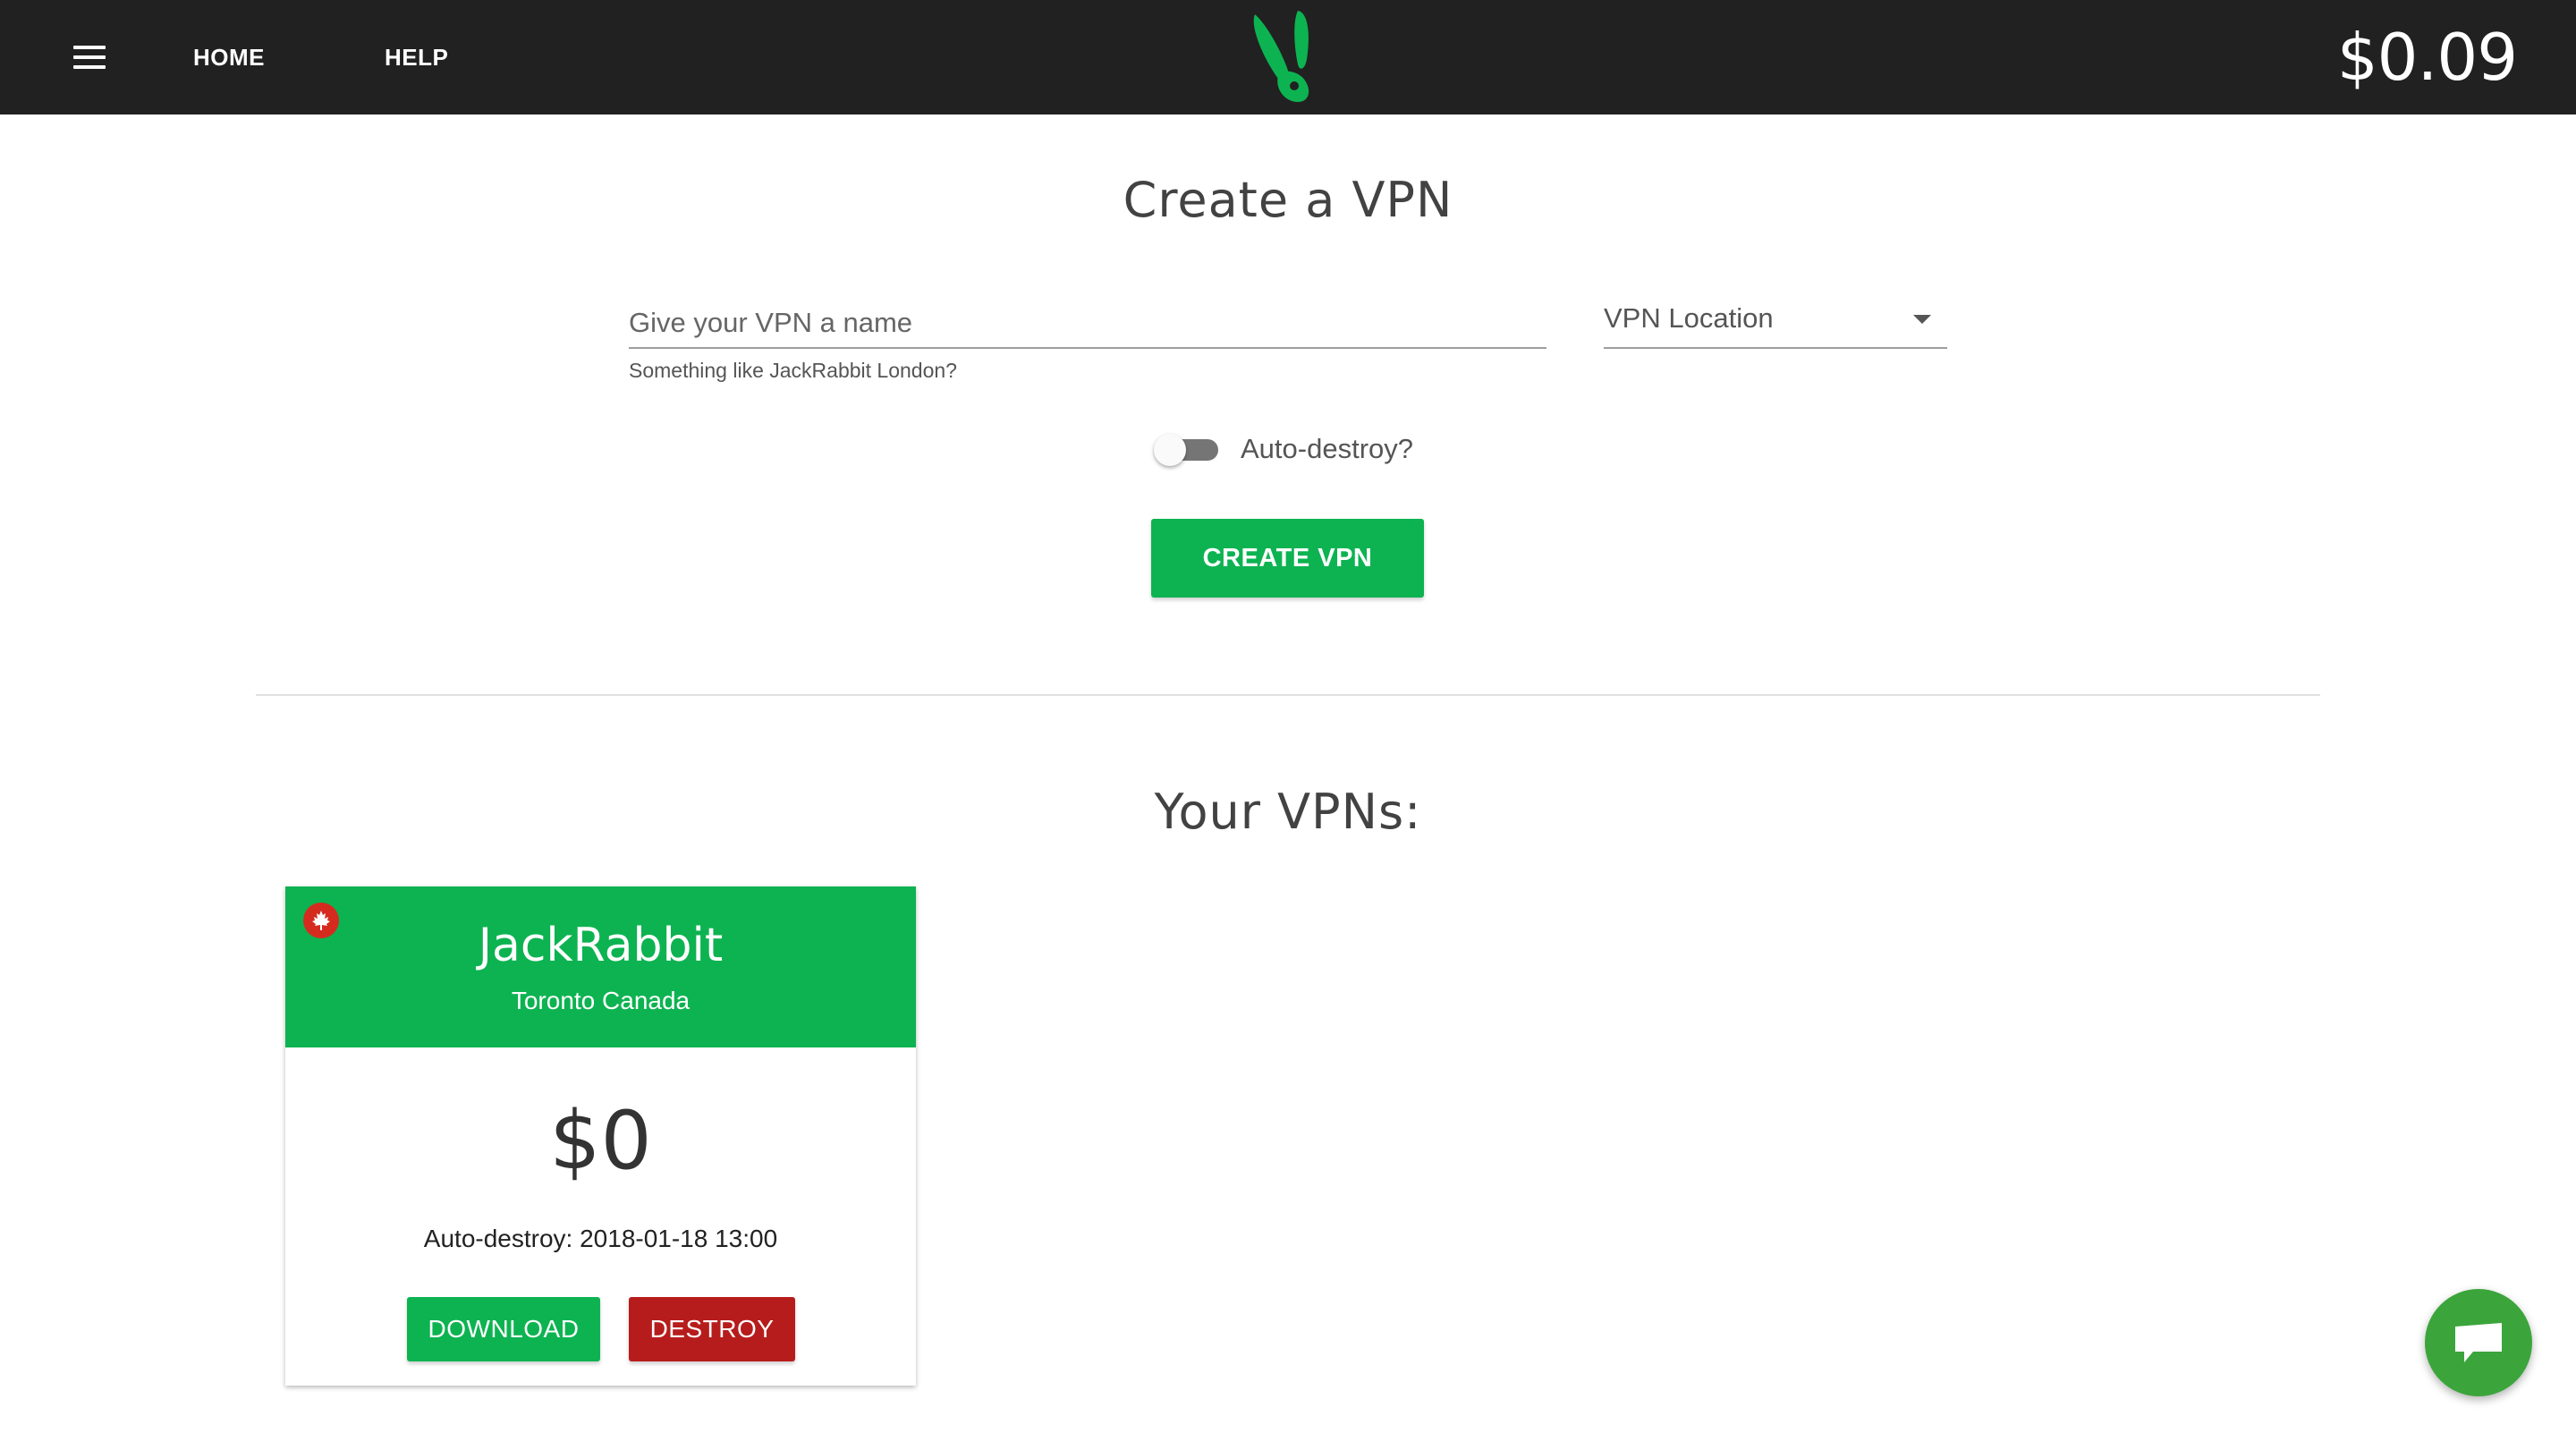 The height and width of the screenshot is (1433, 2576). What do you see at coordinates (1288, 200) in the screenshot?
I see `page-title: Create a VPN` at bounding box center [1288, 200].